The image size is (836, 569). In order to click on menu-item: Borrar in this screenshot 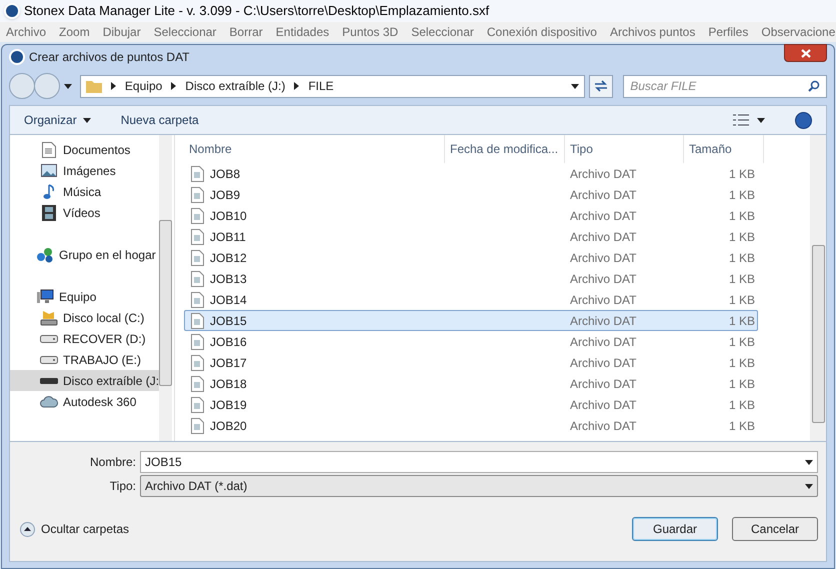, I will do `click(246, 32)`.